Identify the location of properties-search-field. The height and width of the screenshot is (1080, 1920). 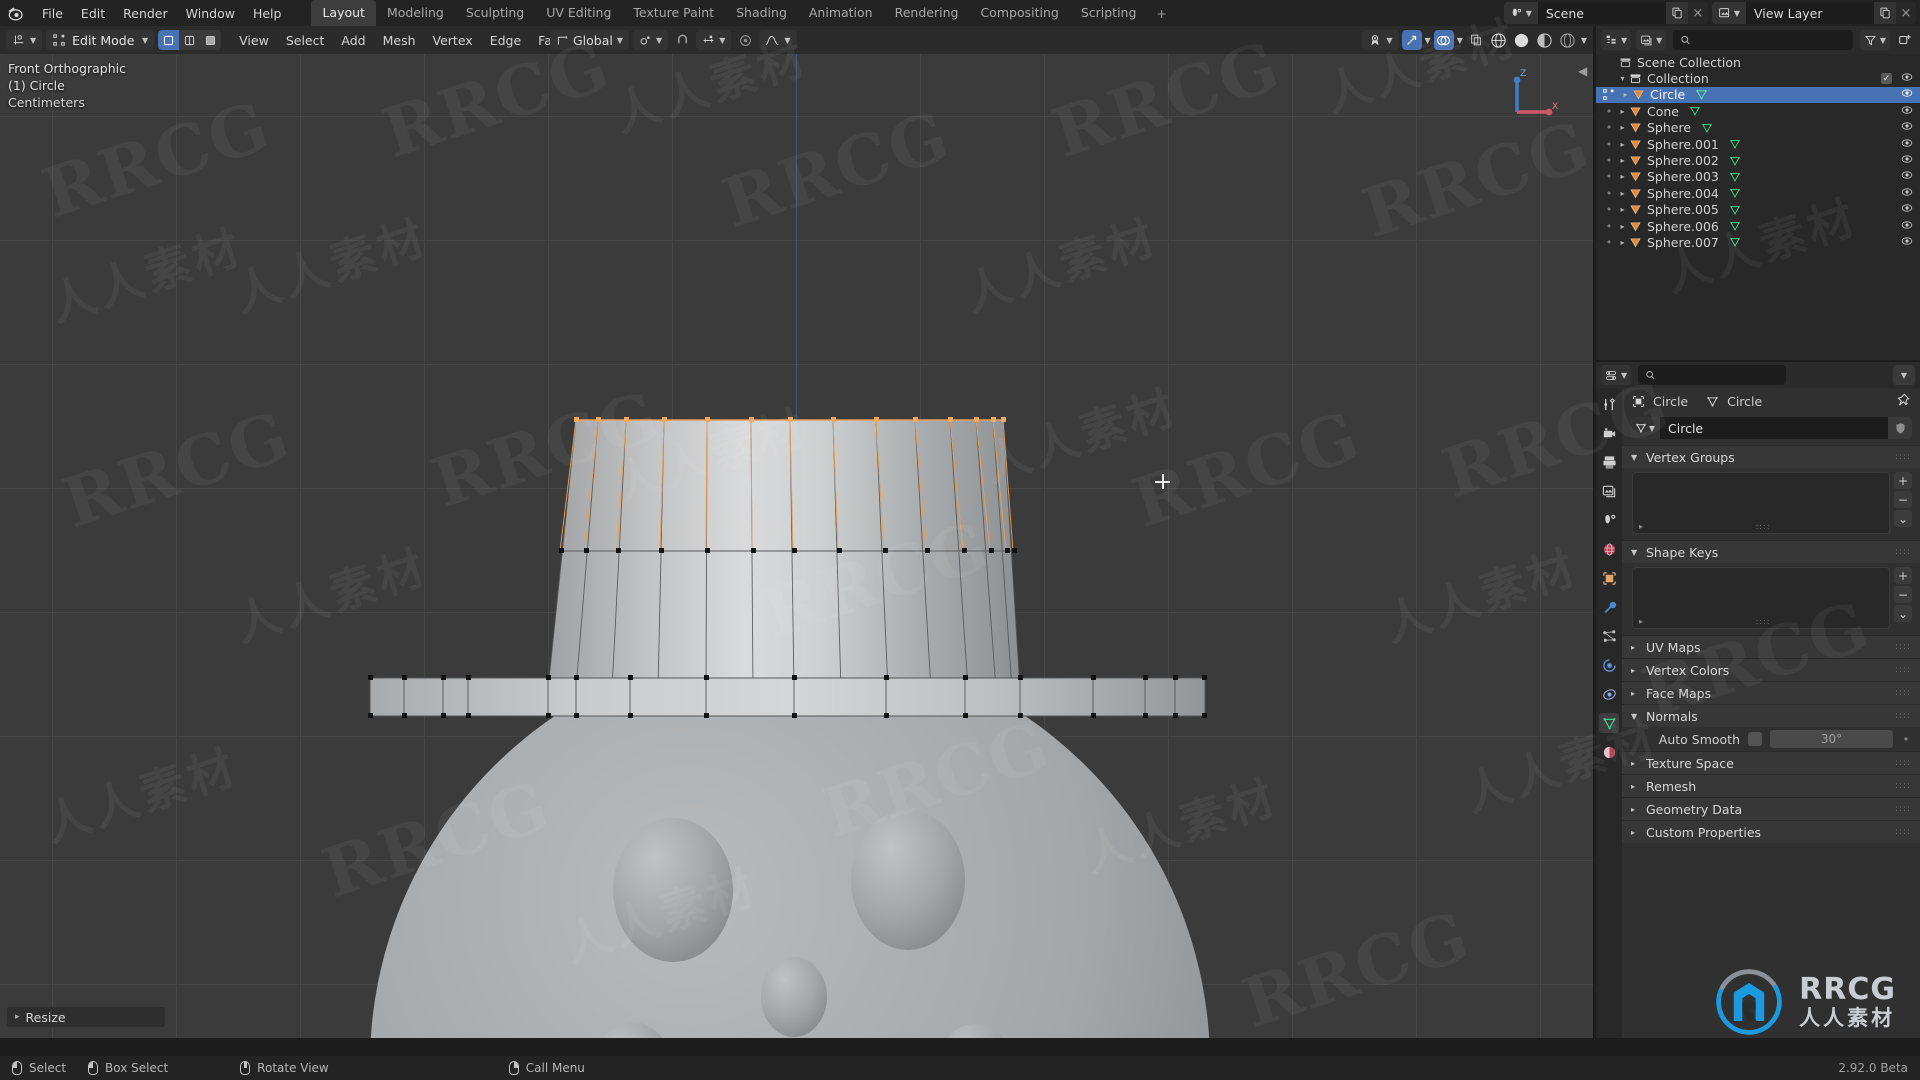
(1720, 375).